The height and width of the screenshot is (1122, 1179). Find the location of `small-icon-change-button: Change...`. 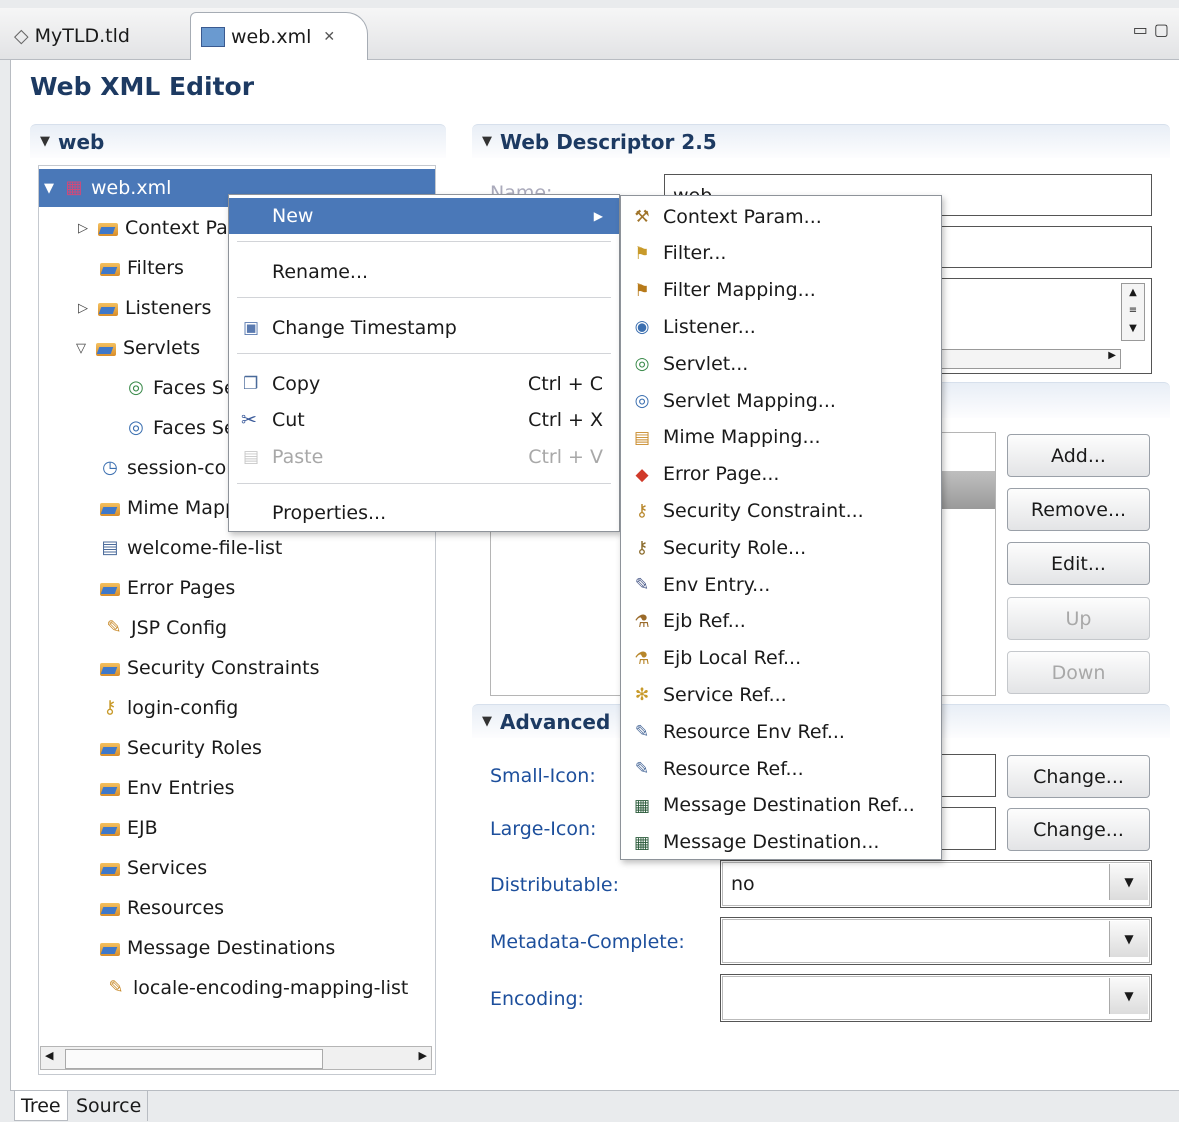

small-icon-change-button: Change... is located at coordinates (1078, 776).